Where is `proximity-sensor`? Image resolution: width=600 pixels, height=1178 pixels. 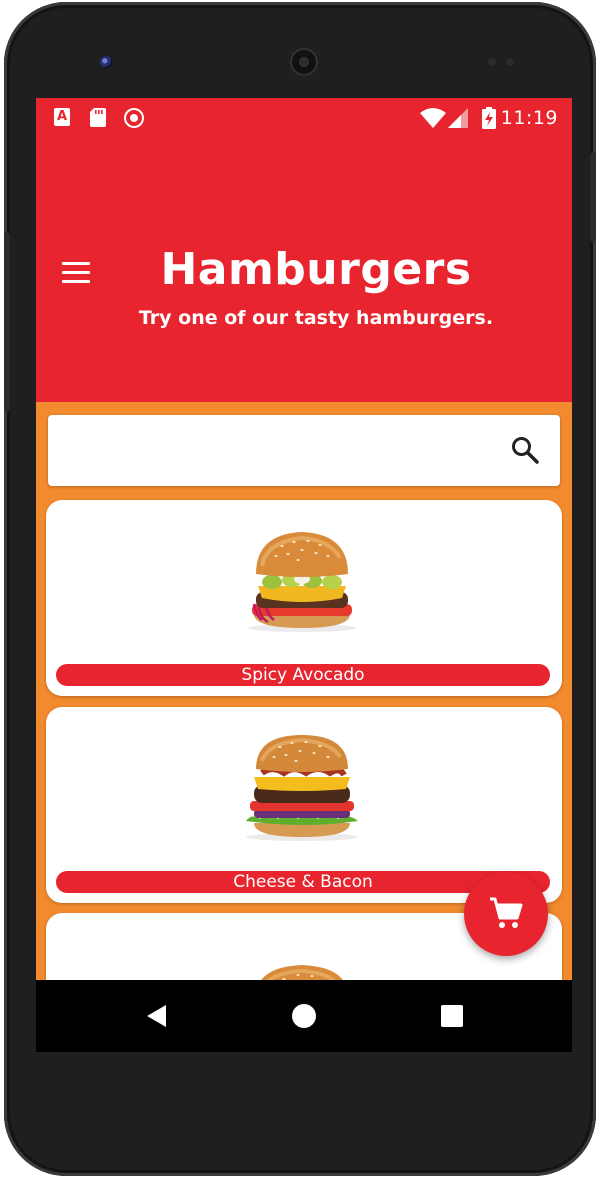
proximity-sensor is located at coordinates (492, 62).